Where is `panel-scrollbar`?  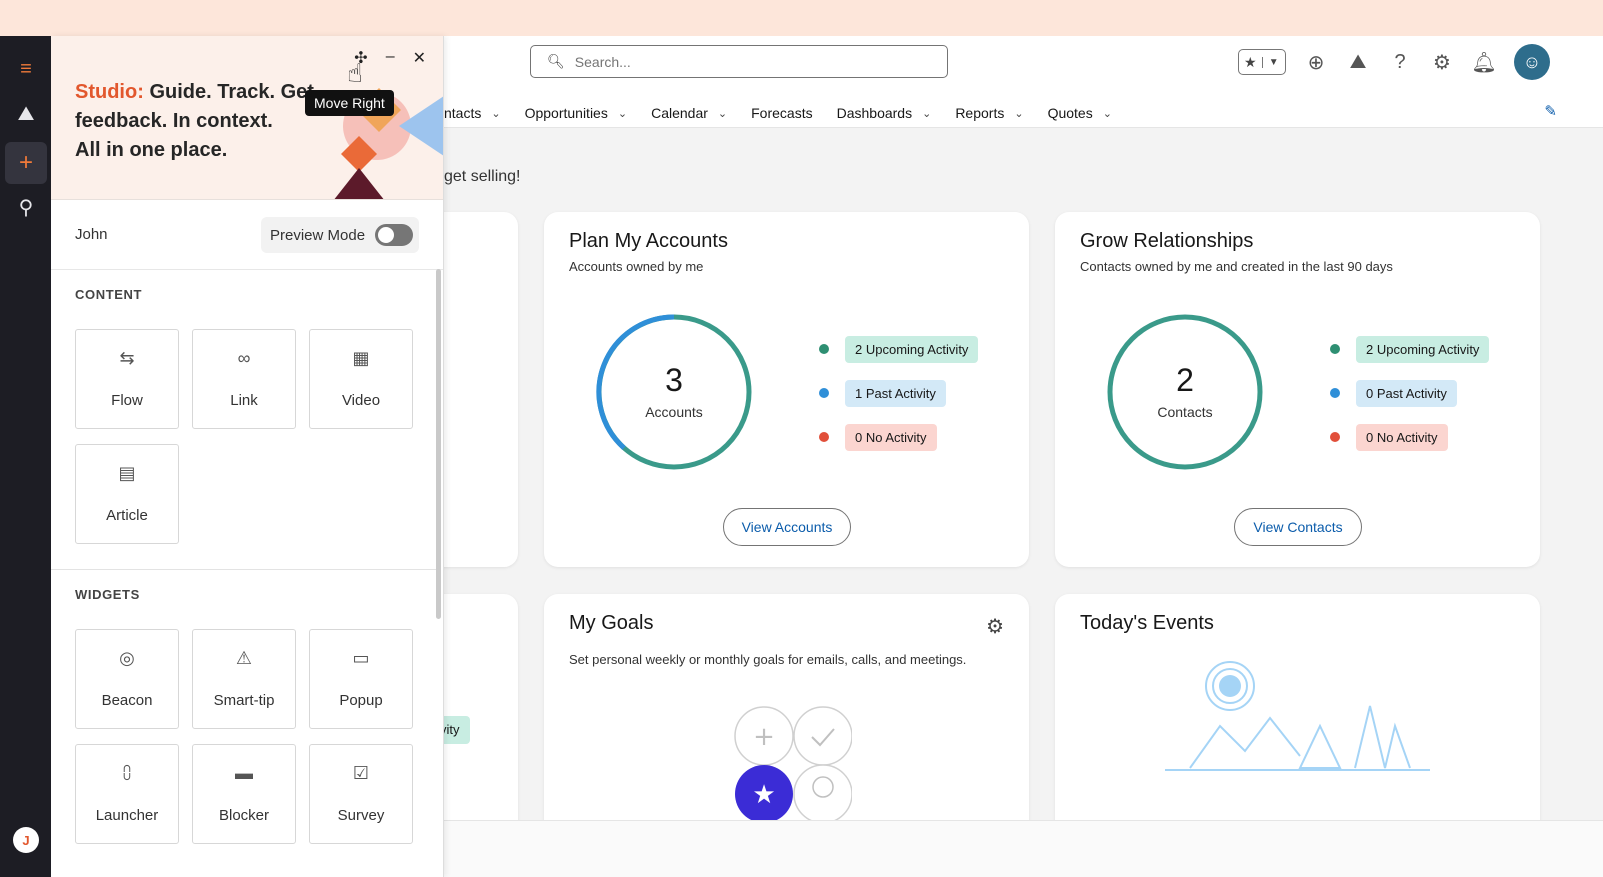 panel-scrollbar is located at coordinates (438, 444).